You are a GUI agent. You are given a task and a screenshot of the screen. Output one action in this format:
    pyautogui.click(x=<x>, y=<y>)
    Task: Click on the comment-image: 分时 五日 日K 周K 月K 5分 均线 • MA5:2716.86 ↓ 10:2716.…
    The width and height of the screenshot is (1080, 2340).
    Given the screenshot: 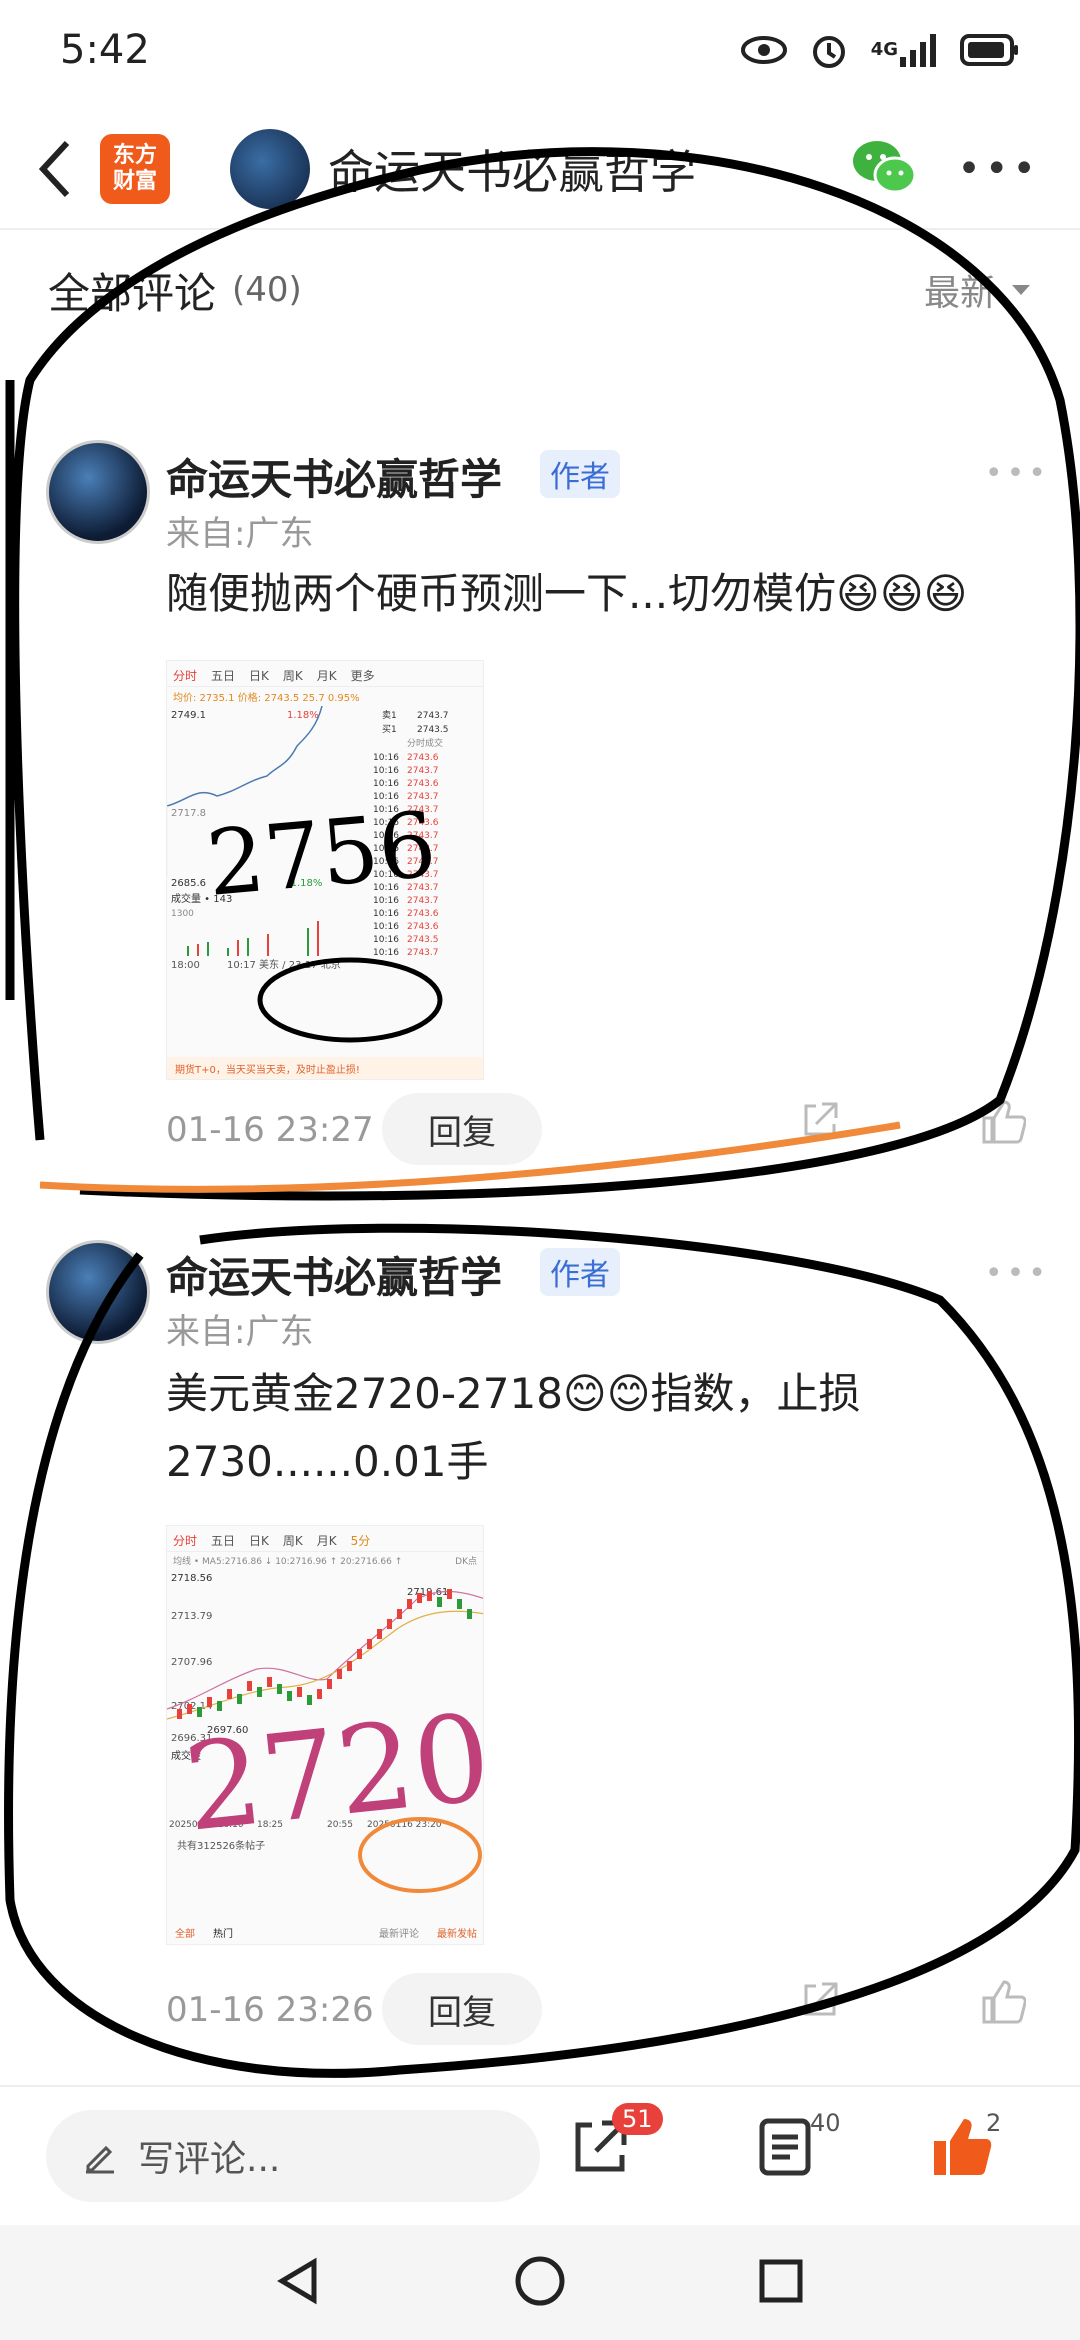 What is the action you would take?
    pyautogui.click(x=325, y=1735)
    